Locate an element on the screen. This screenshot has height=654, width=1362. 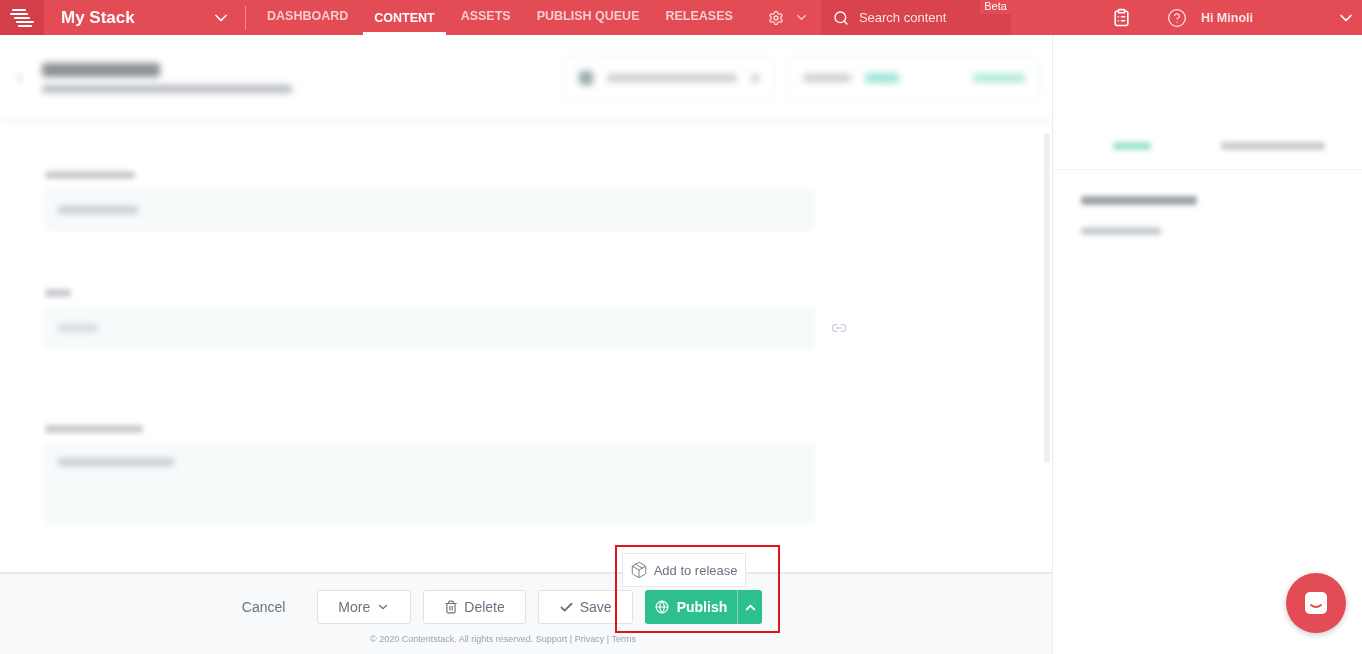
cancel-button: Cancel is located at coordinates (273, 607).